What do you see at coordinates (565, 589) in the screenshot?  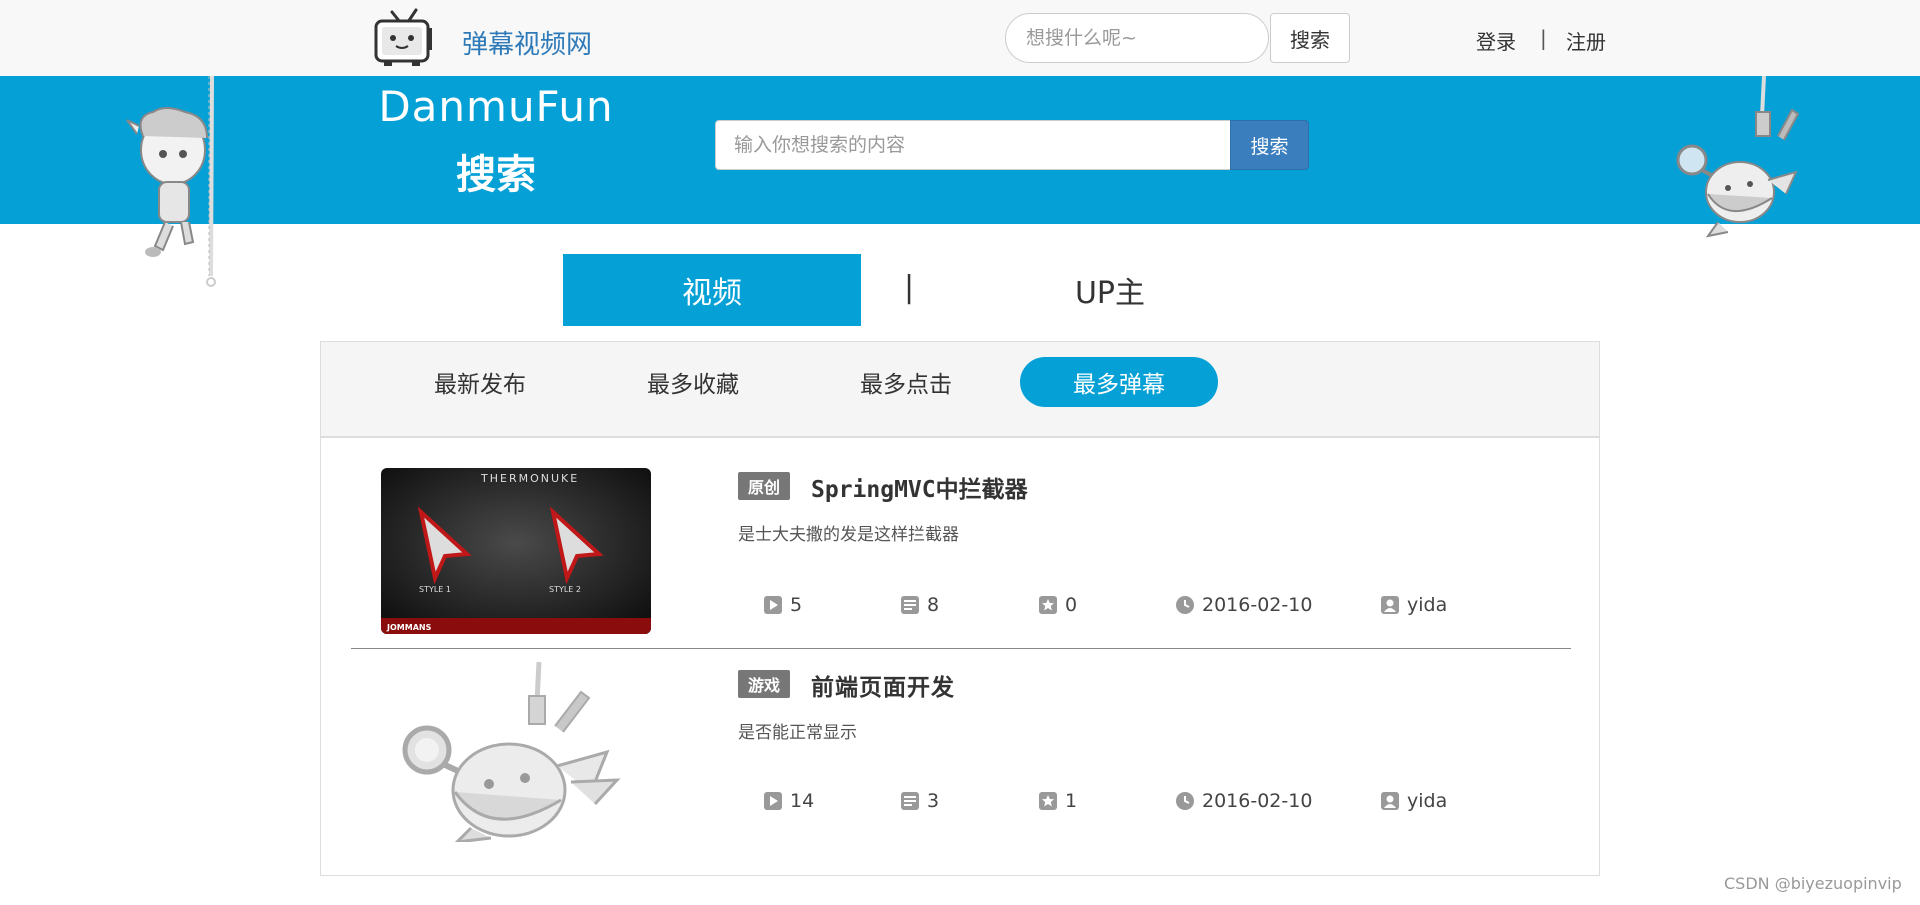 I see `thumbnail-style2-text: STYLE 2` at bounding box center [565, 589].